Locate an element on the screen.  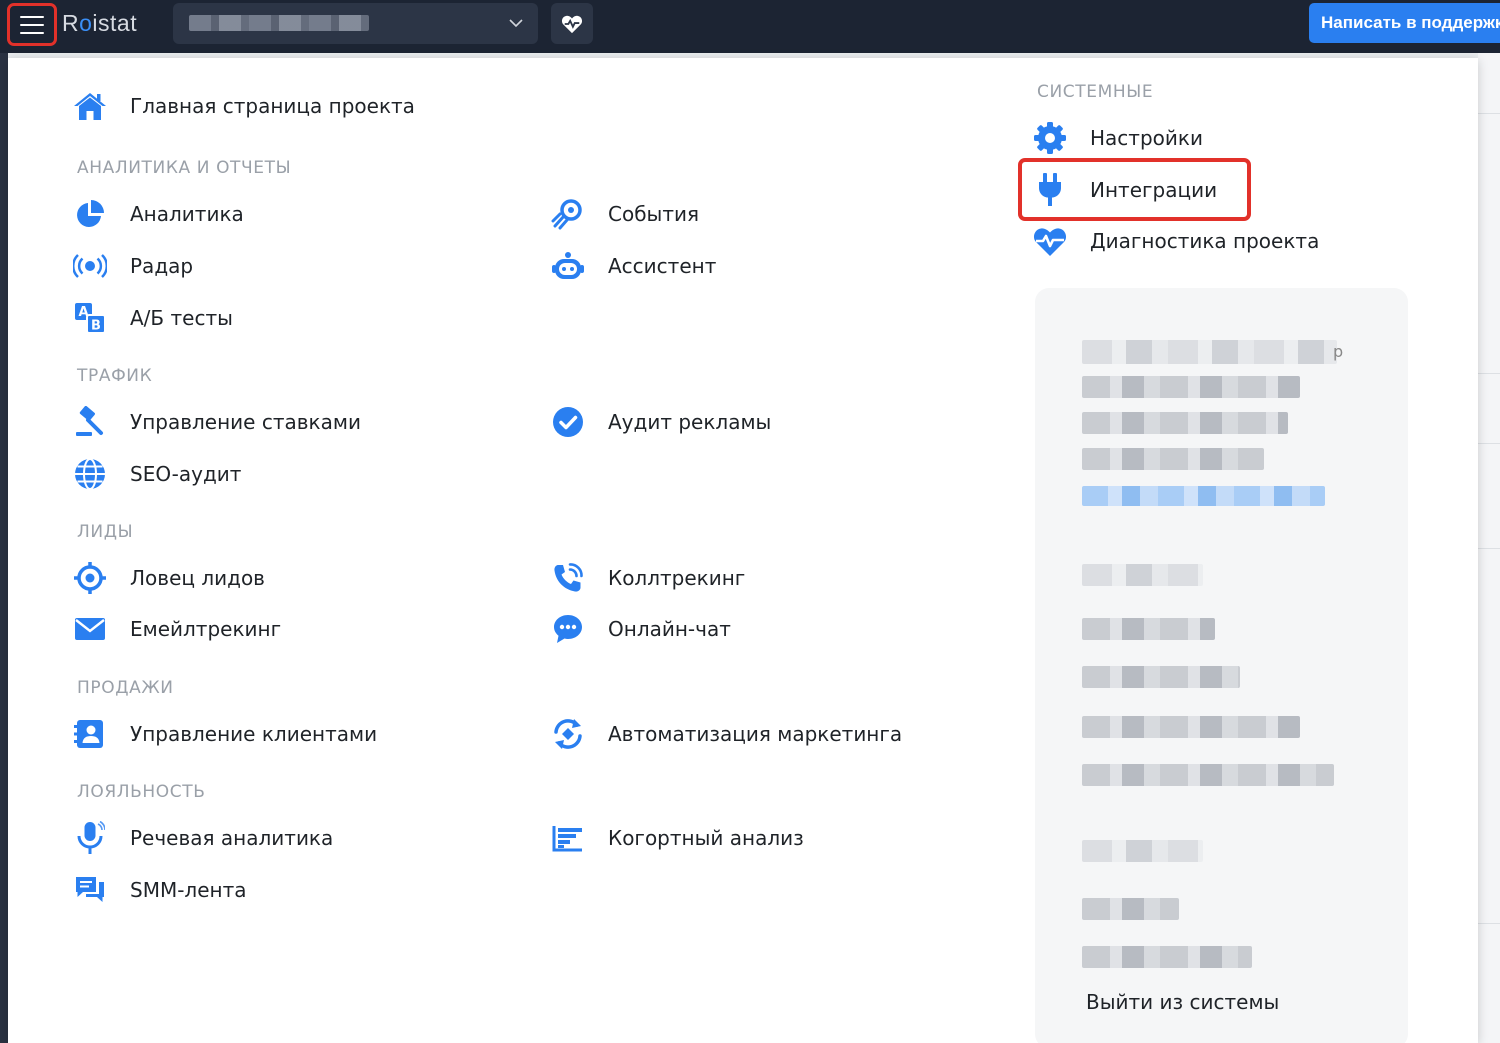
menu-item-calltracking: Коллтрекинг is located at coordinates (647, 578).